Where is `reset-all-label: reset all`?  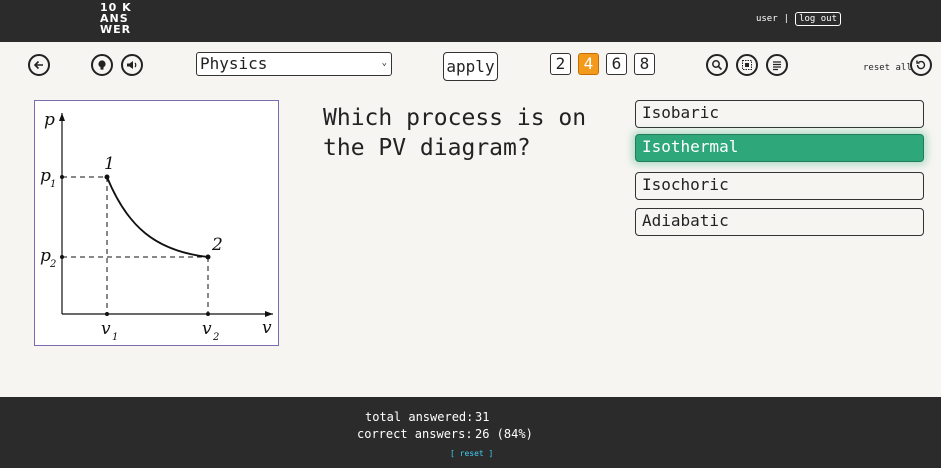 reset-all-label: reset all is located at coordinates (887, 68).